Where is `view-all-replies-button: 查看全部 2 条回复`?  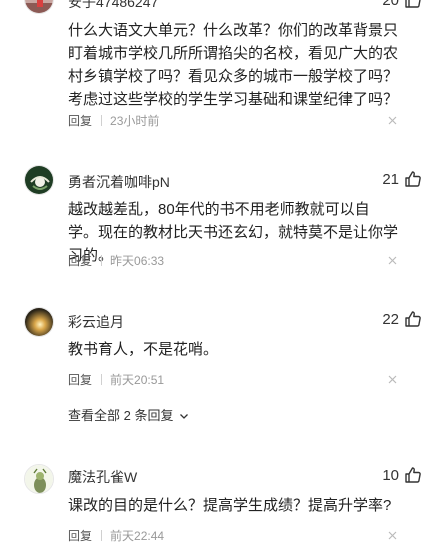
view-all-replies-button: 查看全部 2 条回复 is located at coordinates (128, 414).